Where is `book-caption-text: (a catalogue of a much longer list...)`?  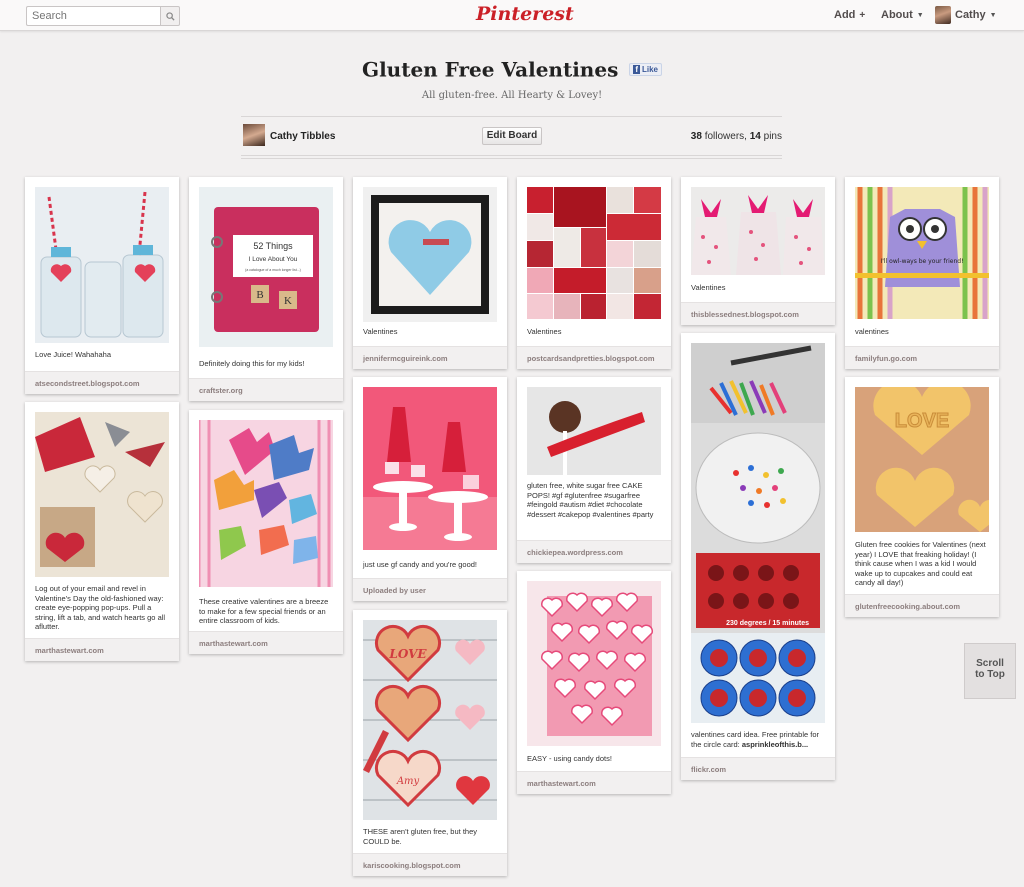 book-caption-text: (a catalogue of a much longer list...) is located at coordinates (273, 270).